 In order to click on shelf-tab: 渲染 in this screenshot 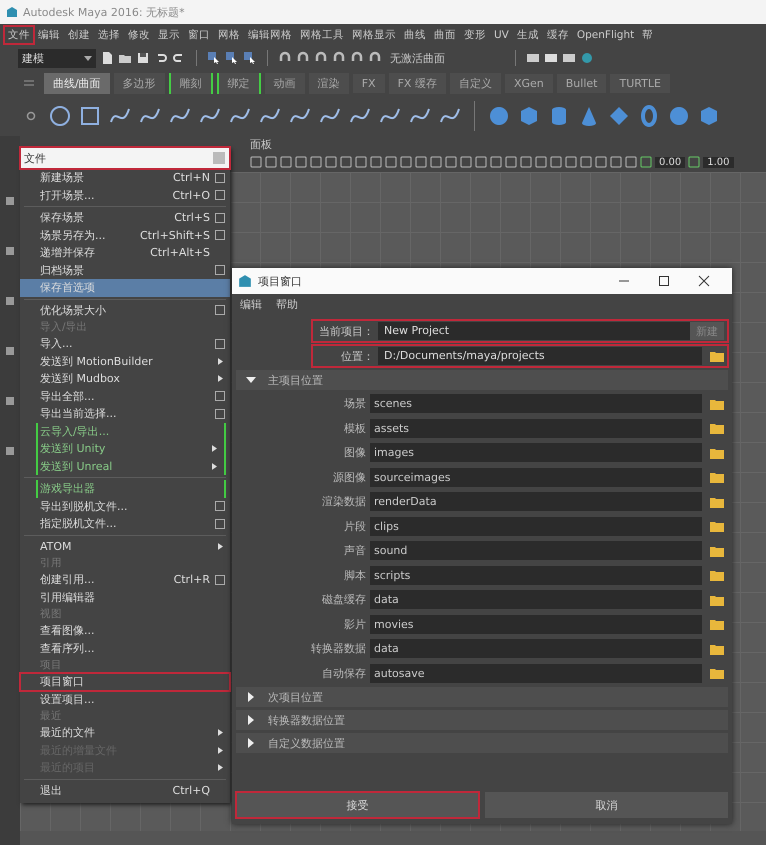, I will do `click(328, 83)`.